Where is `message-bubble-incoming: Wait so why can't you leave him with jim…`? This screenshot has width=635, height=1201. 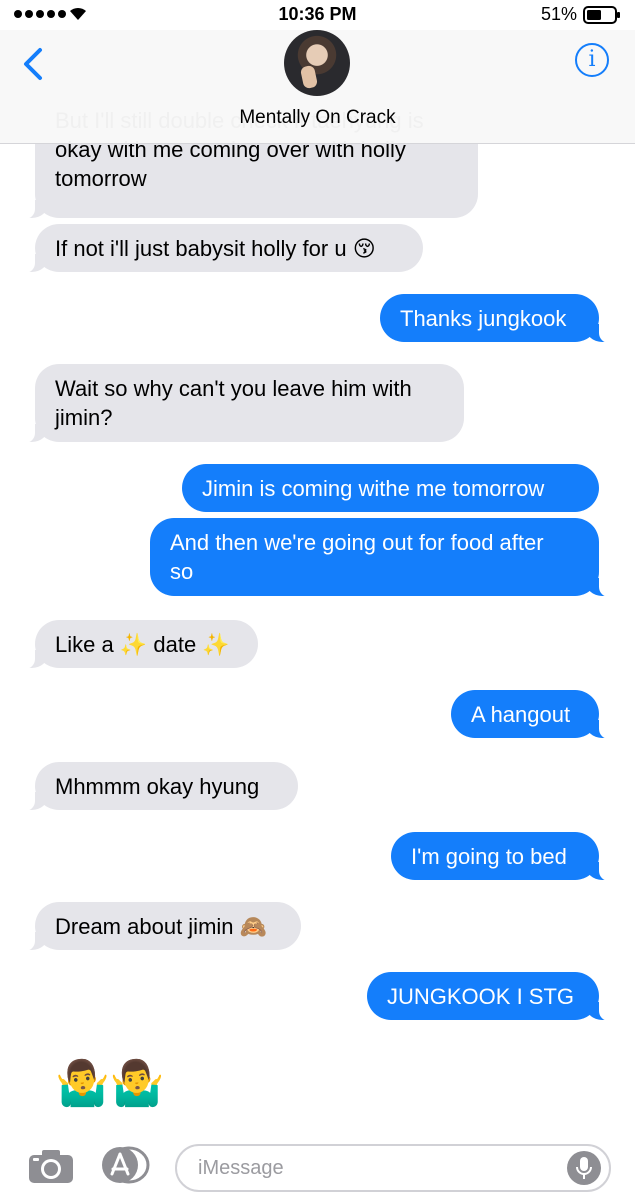 message-bubble-incoming: Wait so why can't you leave him with jim… is located at coordinates (241, 403).